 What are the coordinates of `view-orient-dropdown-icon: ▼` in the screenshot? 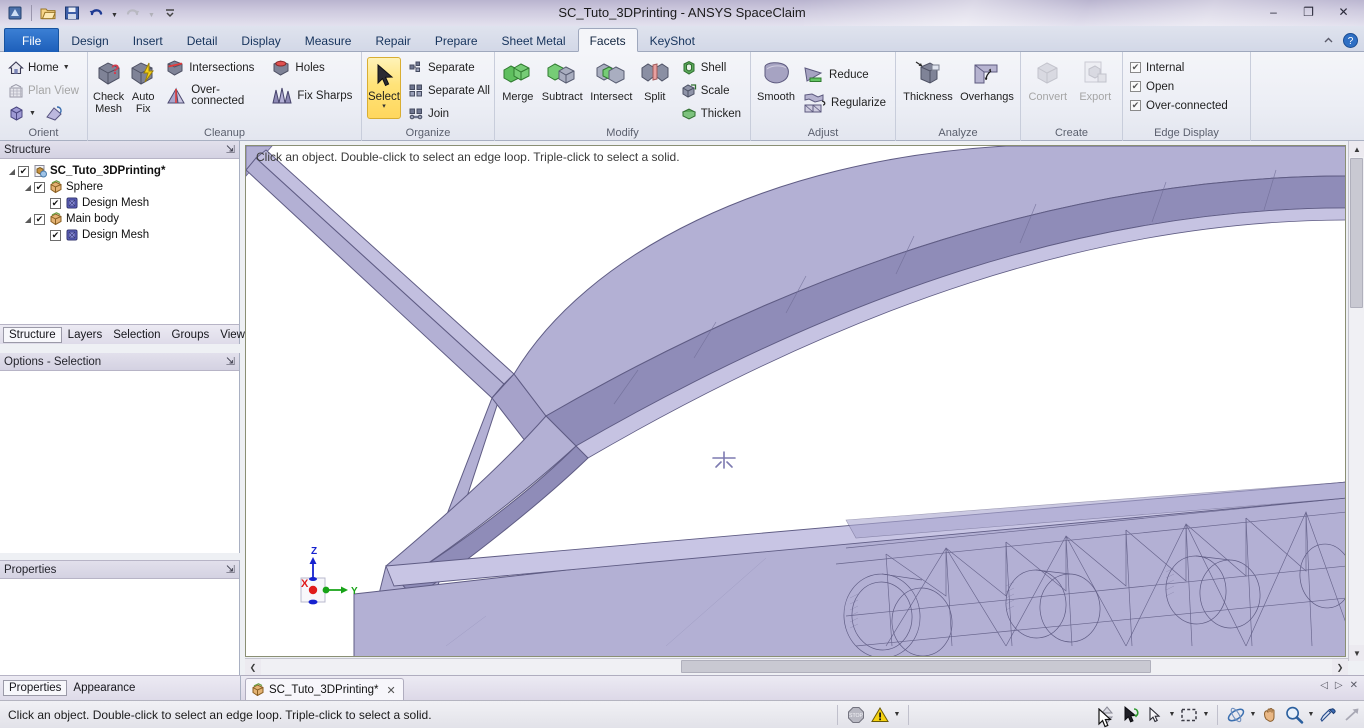 It's located at (32, 113).